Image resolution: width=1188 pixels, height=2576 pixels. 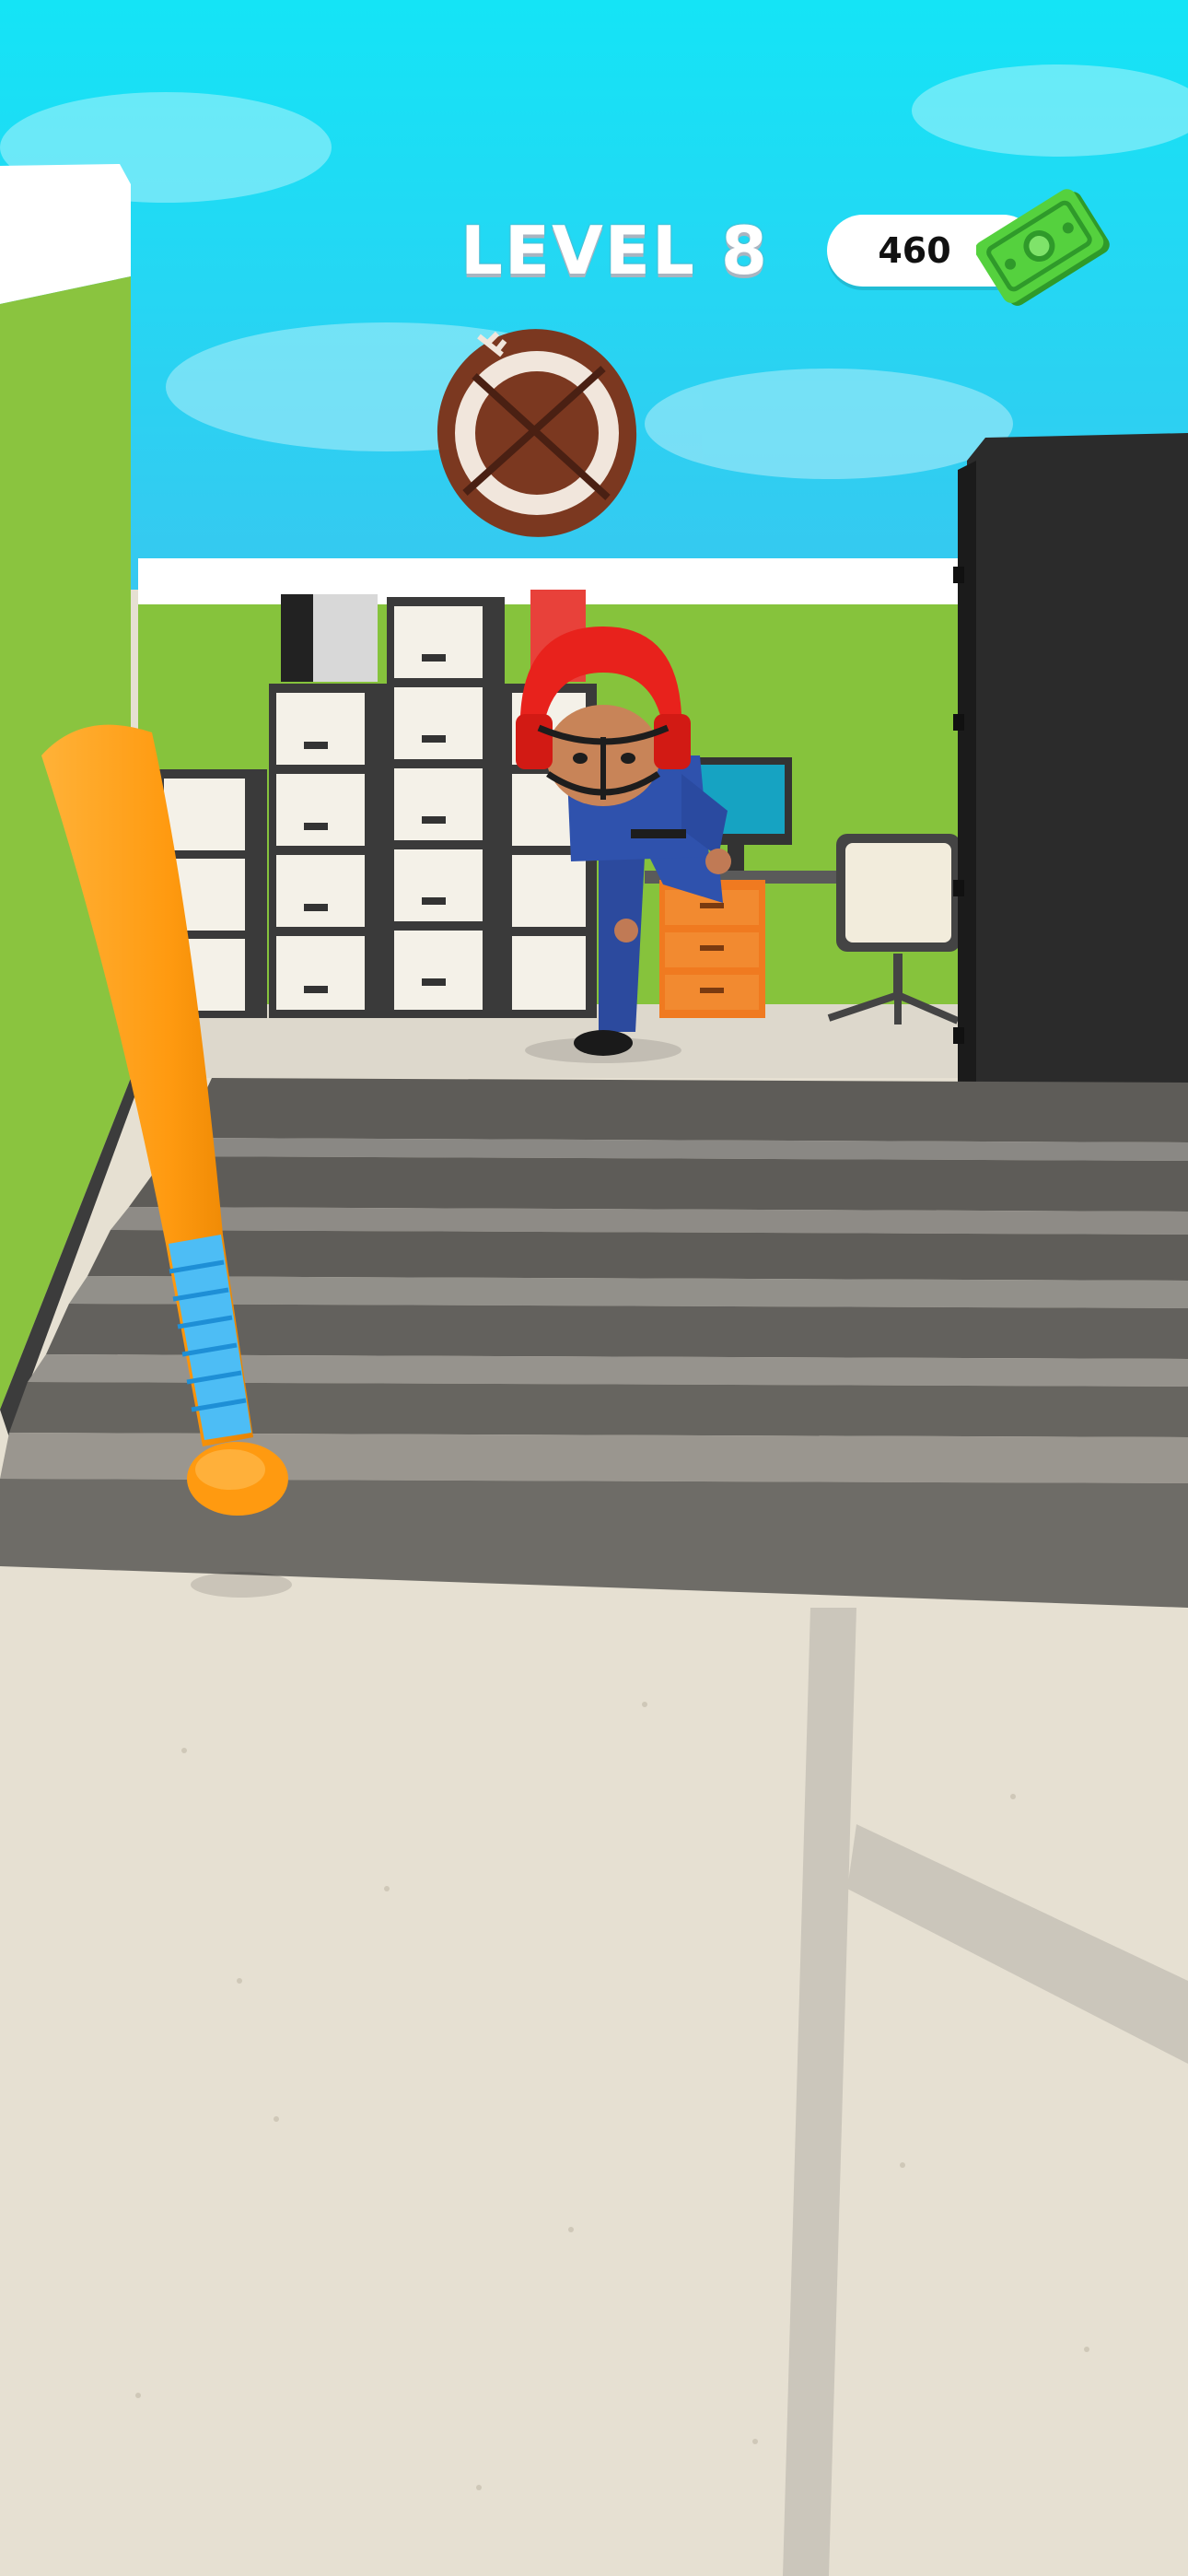 I want to click on level-indicator: LEVEL 8, so click(x=615, y=250).